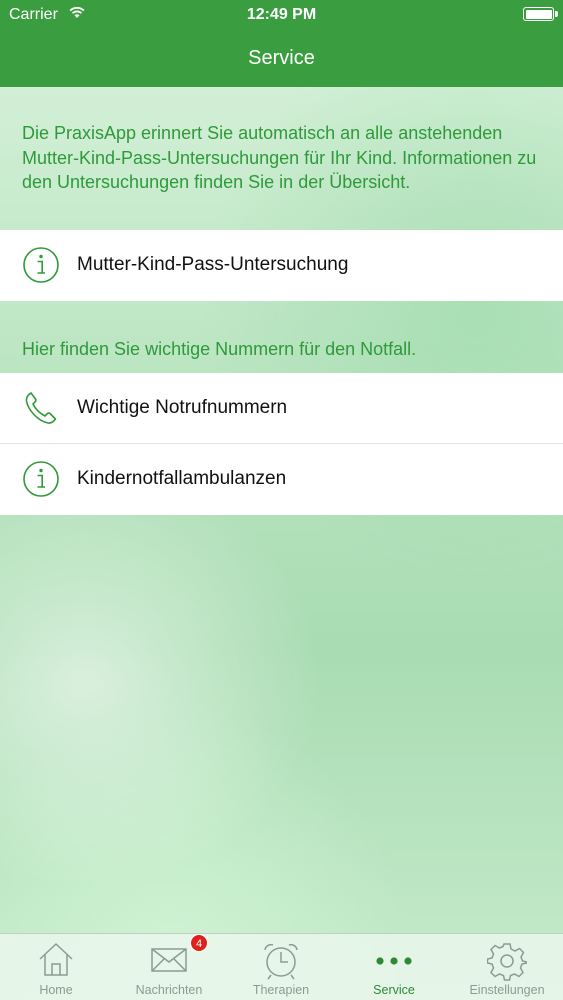 Image resolution: width=563 pixels, height=1000 pixels. I want to click on tab-home: Home, so click(56, 967).